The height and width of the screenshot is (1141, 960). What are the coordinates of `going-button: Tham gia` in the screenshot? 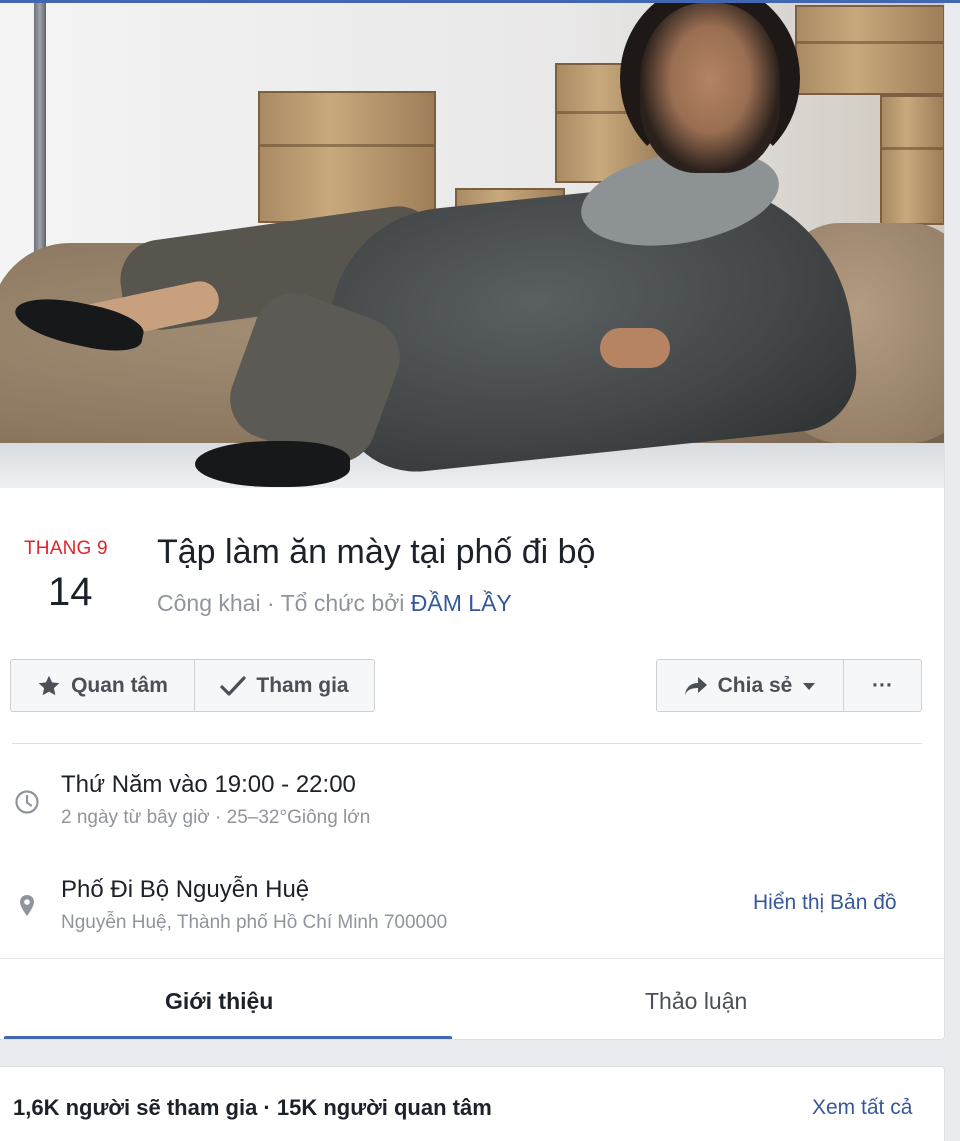 It's located at (284, 685).